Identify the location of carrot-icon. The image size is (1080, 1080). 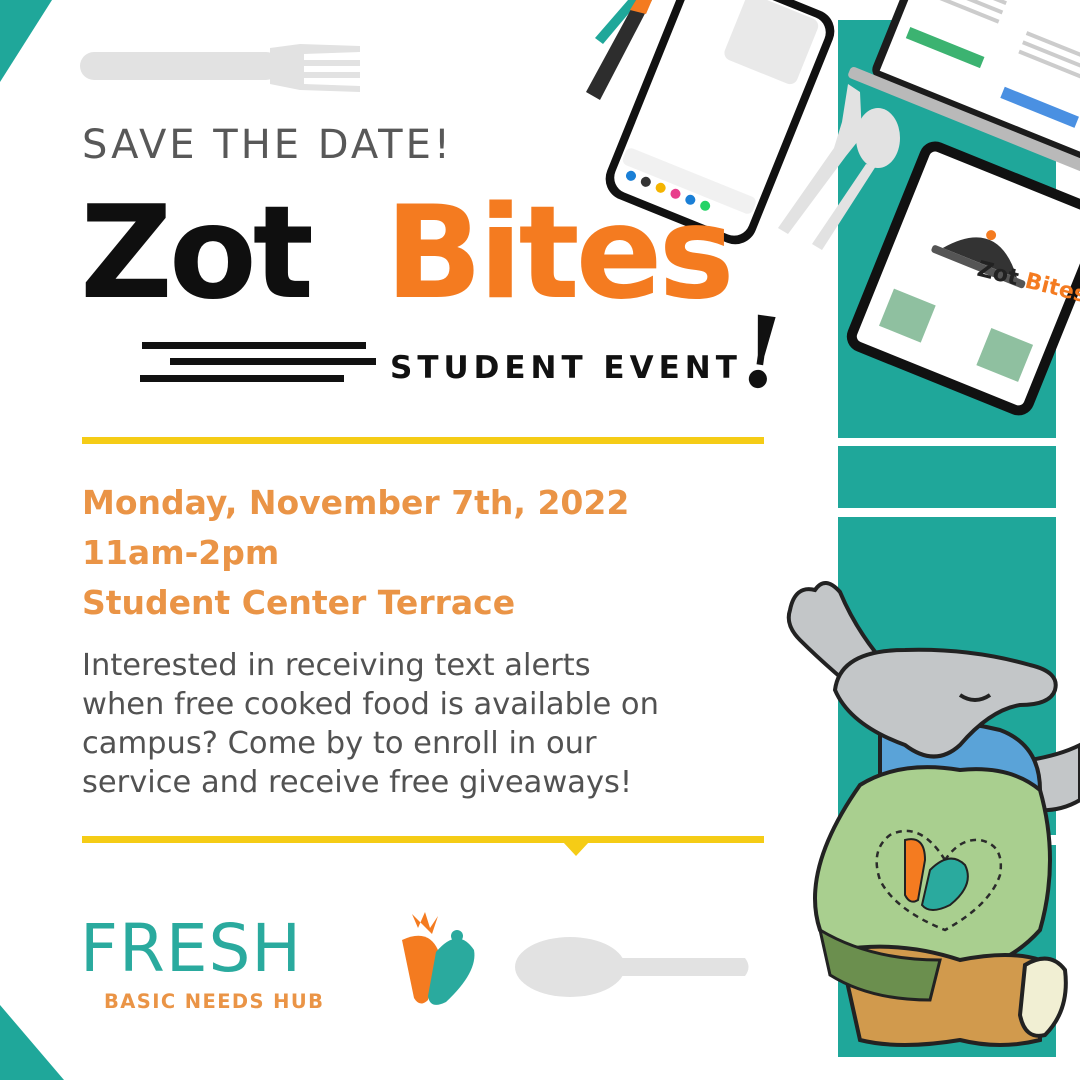
(438, 958).